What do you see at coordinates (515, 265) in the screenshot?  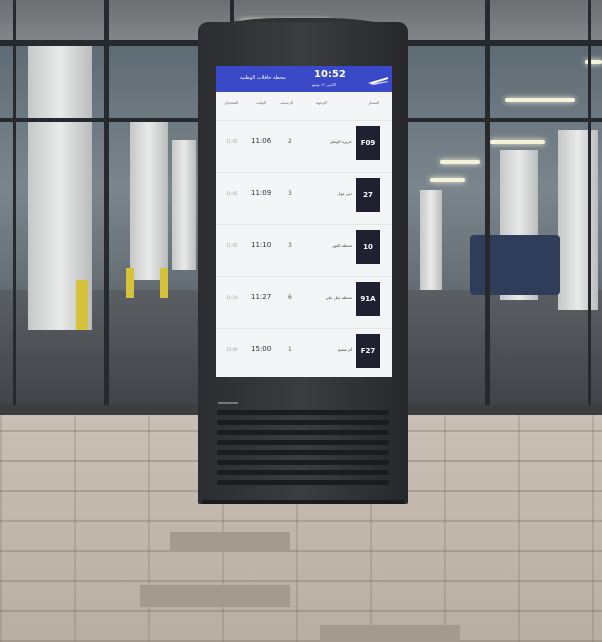 I see `parked-bus` at bounding box center [515, 265].